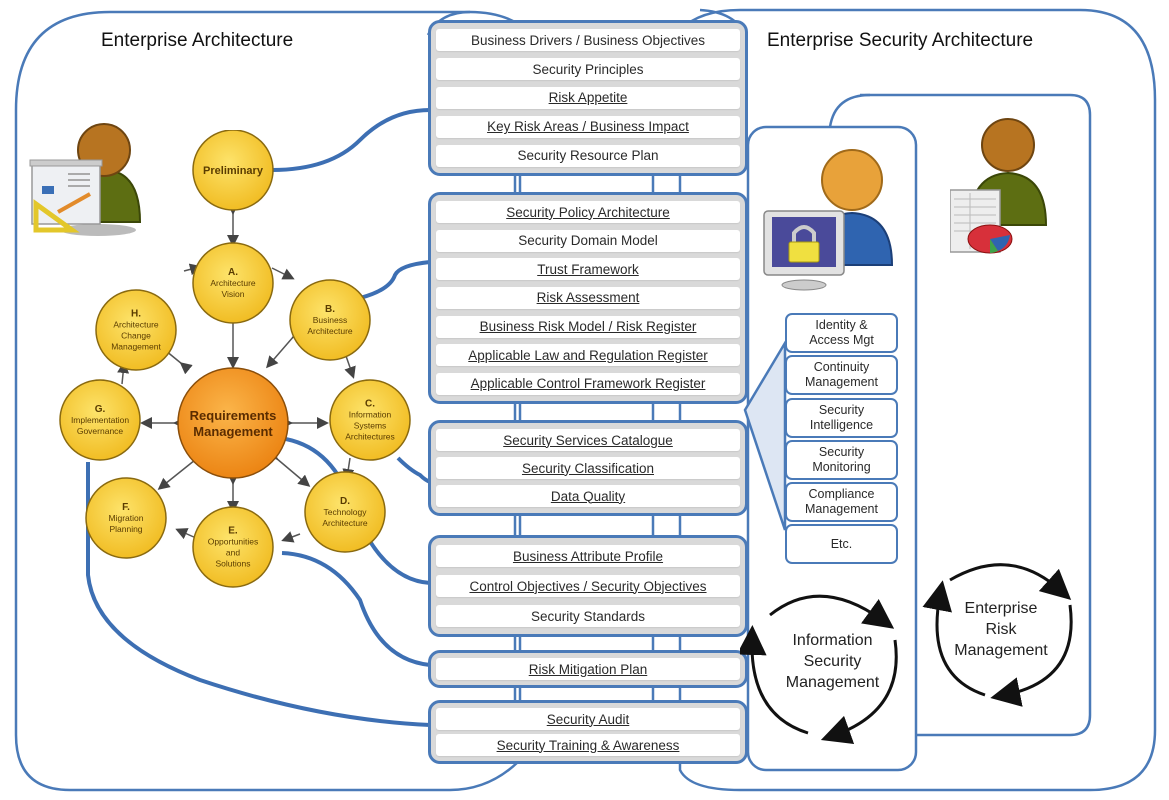  What do you see at coordinates (233, 531) in the screenshot?
I see `phase-letter: E.` at bounding box center [233, 531].